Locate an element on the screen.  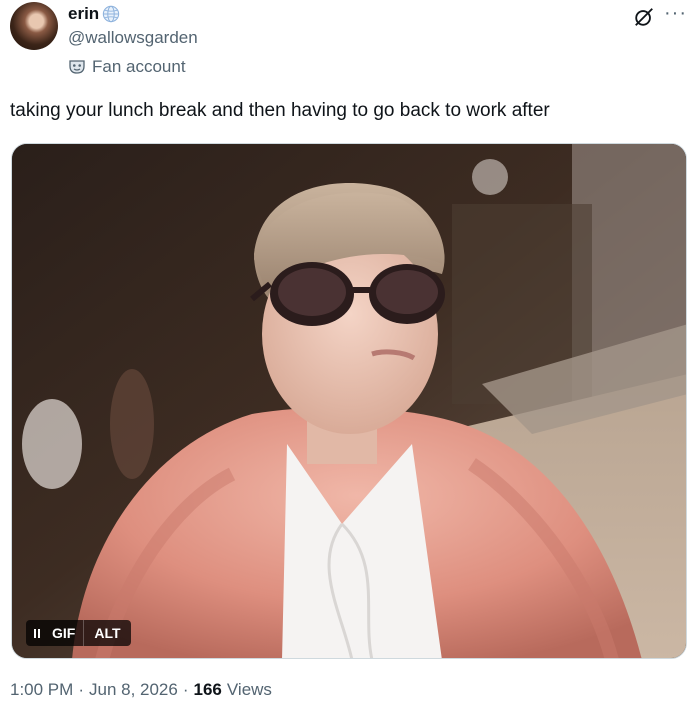
author-name-row: erin is located at coordinates (94, 14).